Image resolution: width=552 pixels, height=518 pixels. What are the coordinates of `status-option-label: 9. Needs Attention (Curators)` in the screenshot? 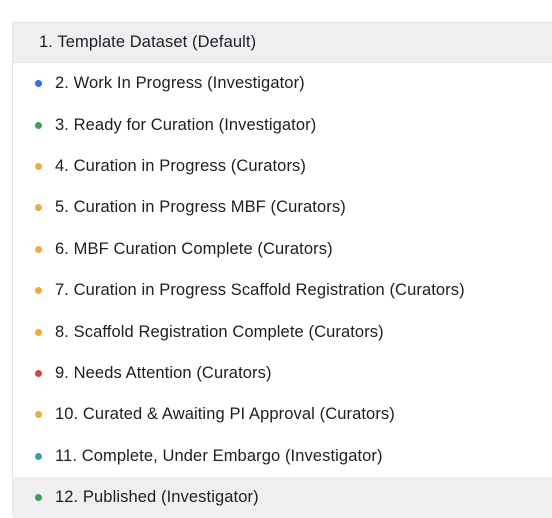 It's located at (163, 372).